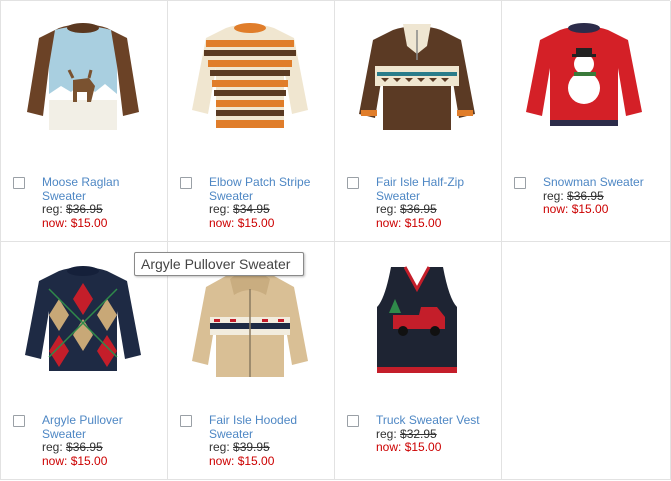  What do you see at coordinates (417, 320) in the screenshot?
I see `truck-vest-image` at bounding box center [417, 320].